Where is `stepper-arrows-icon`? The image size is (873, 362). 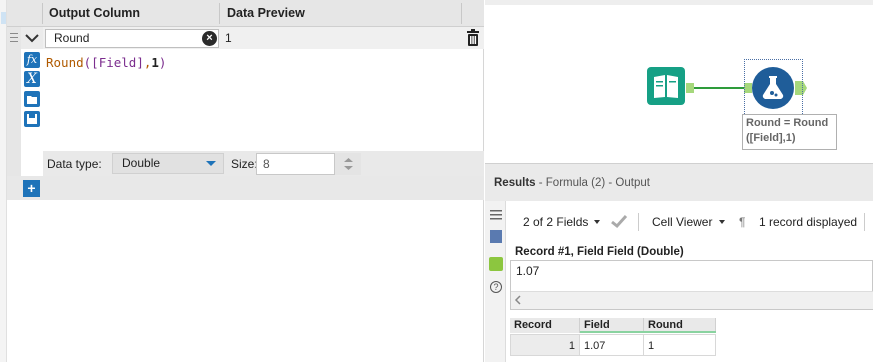 stepper-arrows-icon is located at coordinates (348, 164).